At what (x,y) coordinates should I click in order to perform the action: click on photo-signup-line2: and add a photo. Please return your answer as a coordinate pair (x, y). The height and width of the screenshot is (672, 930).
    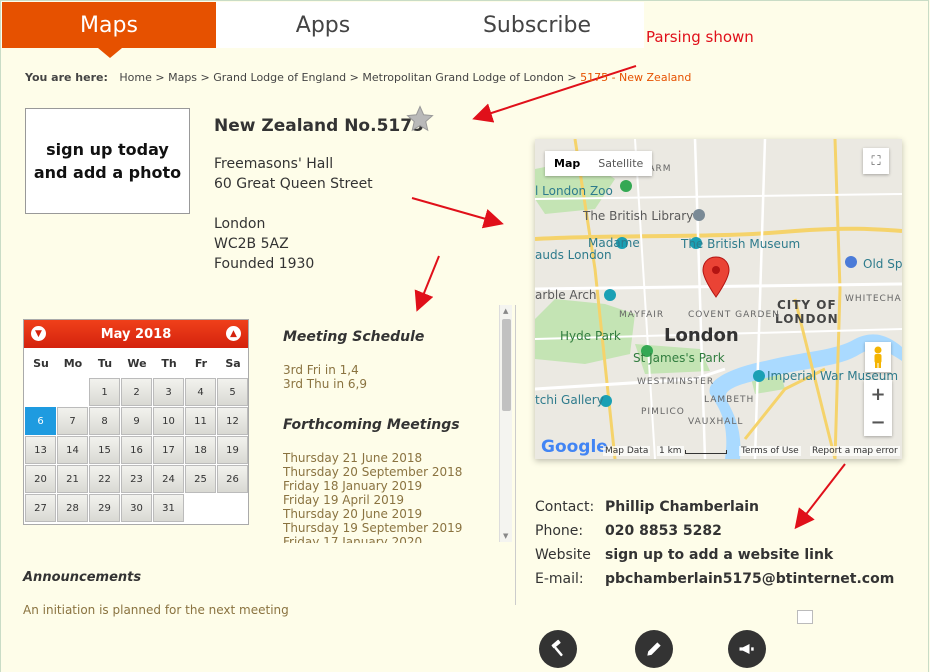
    Looking at the image, I should click on (107, 172).